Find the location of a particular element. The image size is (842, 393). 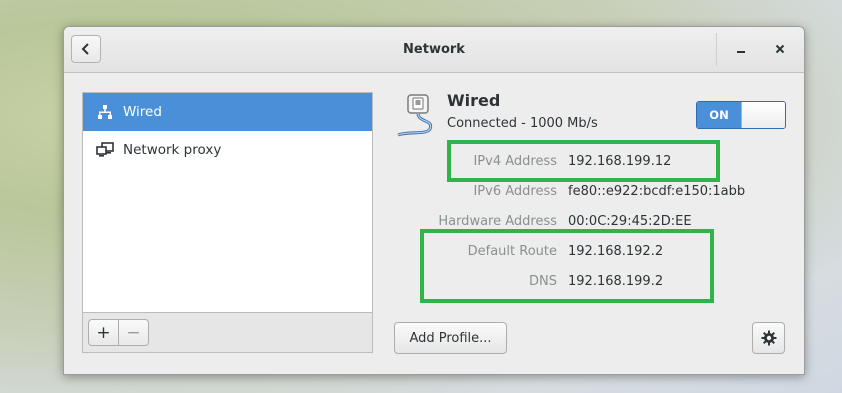

wired-network-icon is located at coordinates (105, 112).